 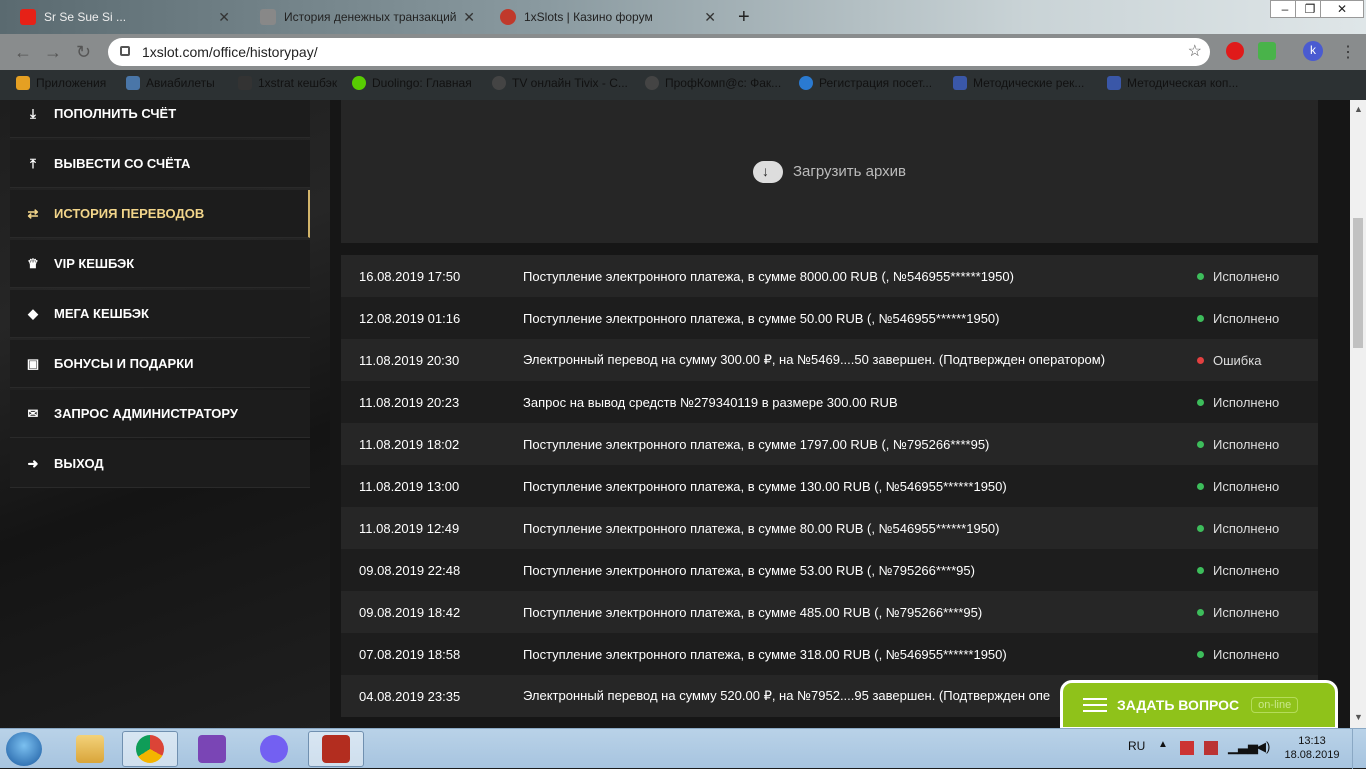 I want to click on back-icon: ←, so click(x=23, y=52).